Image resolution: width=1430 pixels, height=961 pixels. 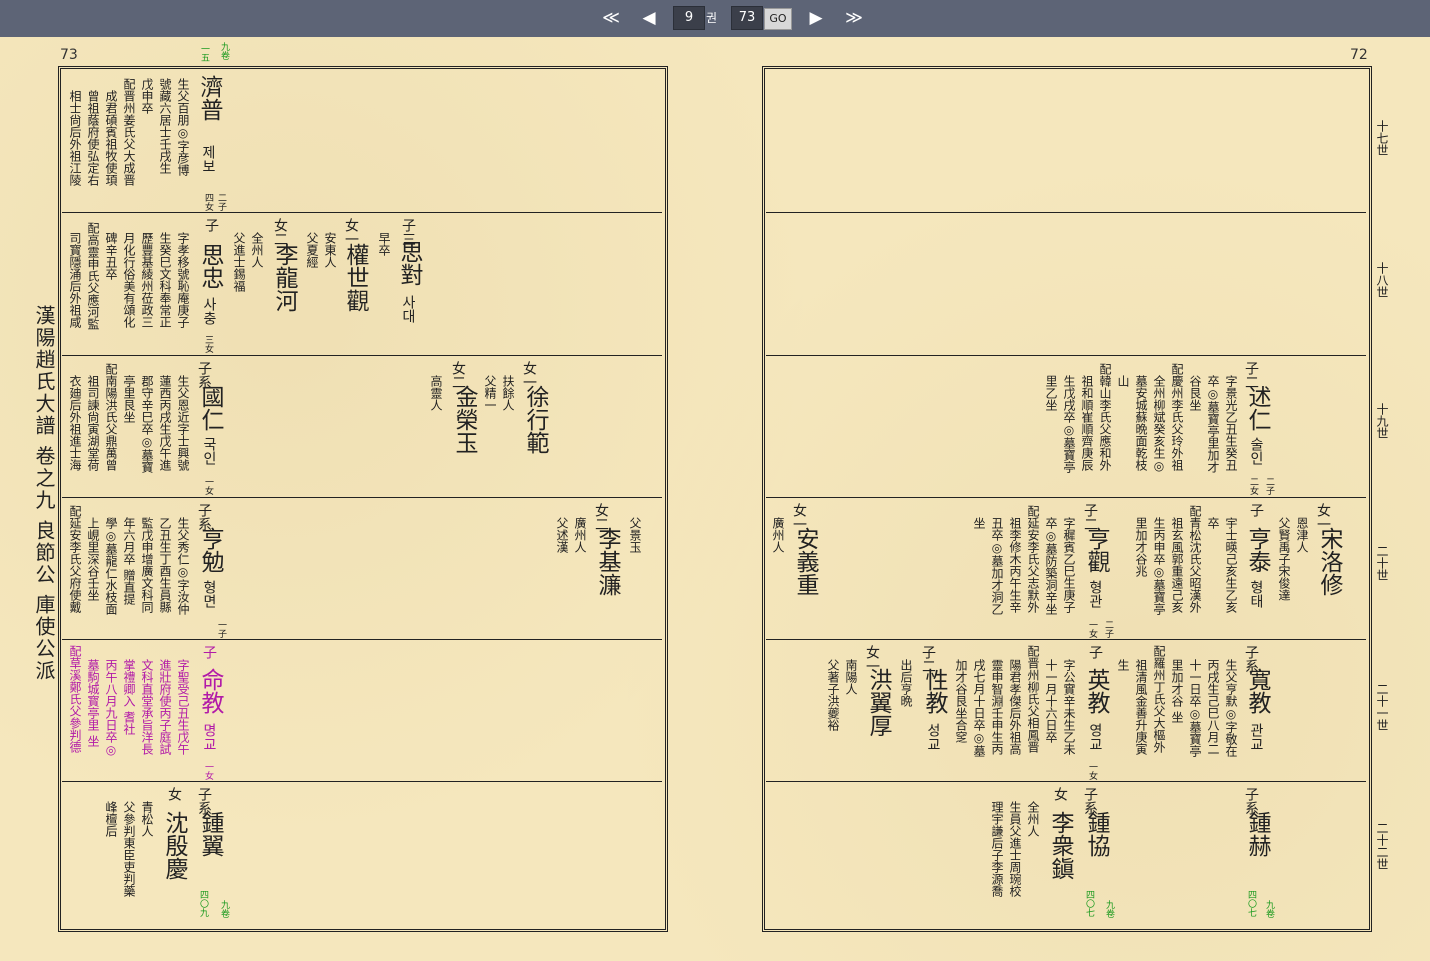 What do you see at coordinates (284, 277) in the screenshot?
I see `person-name: 李龍河` at bounding box center [284, 277].